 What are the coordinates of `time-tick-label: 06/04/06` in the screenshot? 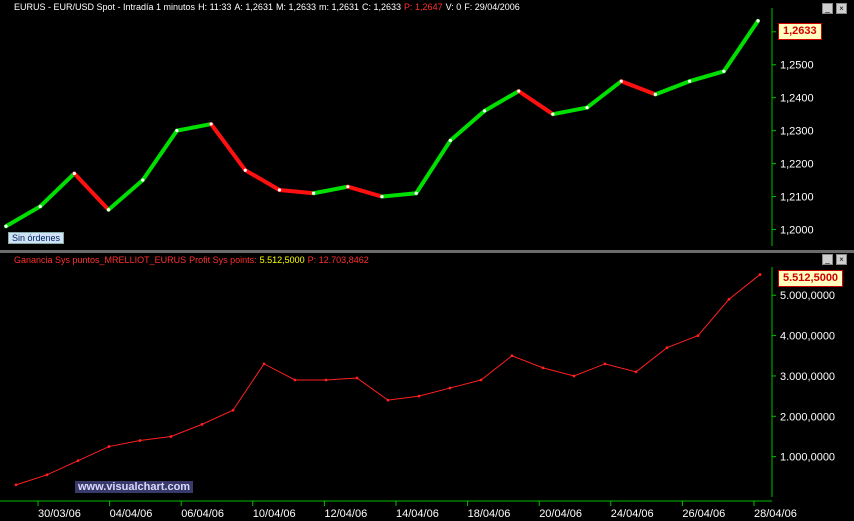 It's located at (202, 514).